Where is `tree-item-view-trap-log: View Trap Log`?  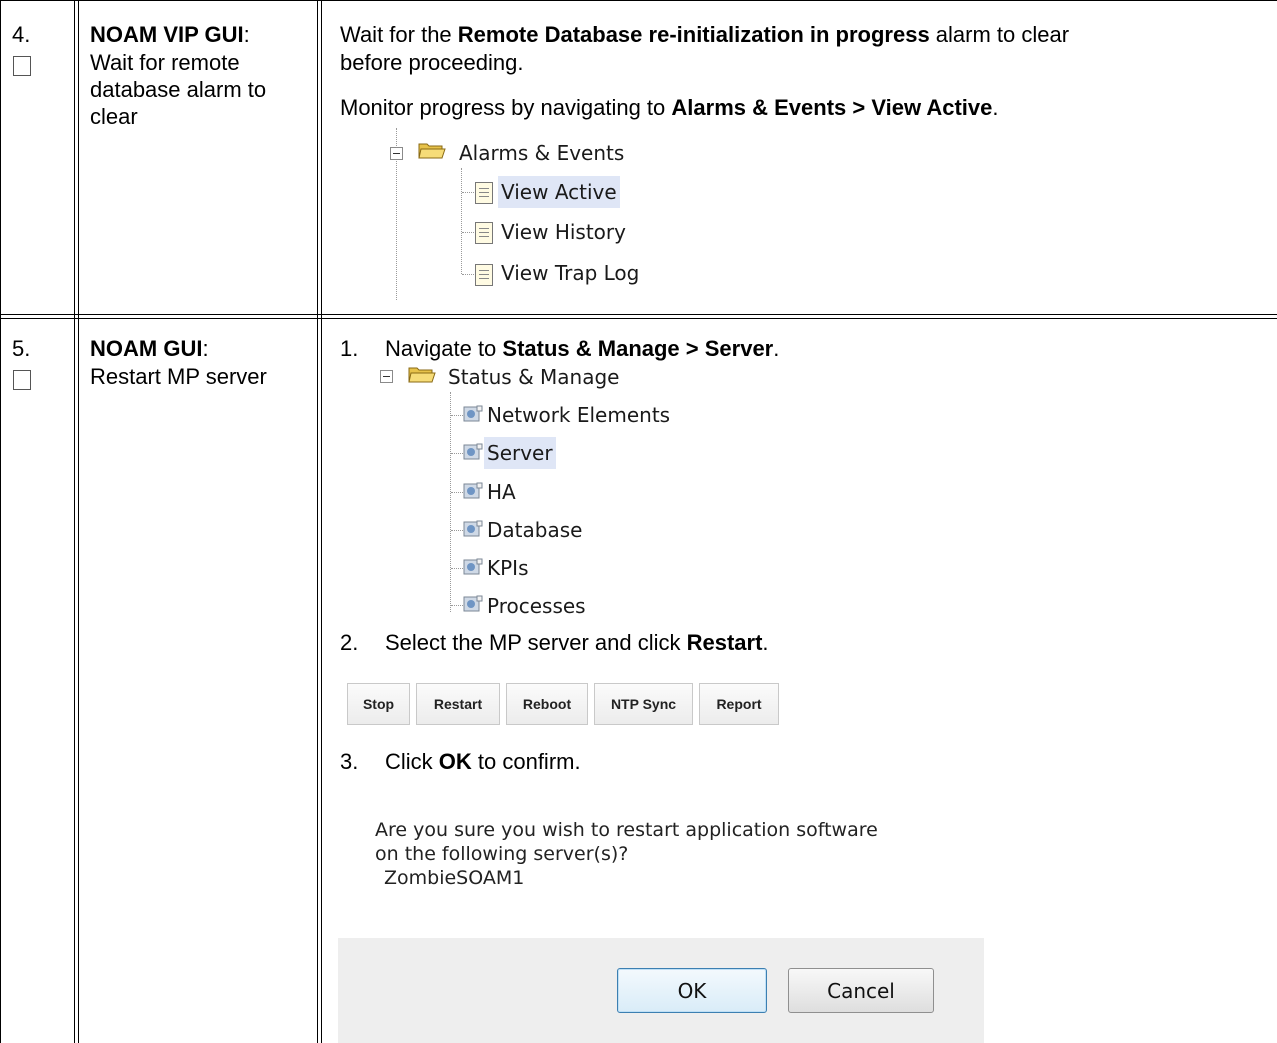
tree-item-view-trap-log: View Trap Log is located at coordinates (570, 273).